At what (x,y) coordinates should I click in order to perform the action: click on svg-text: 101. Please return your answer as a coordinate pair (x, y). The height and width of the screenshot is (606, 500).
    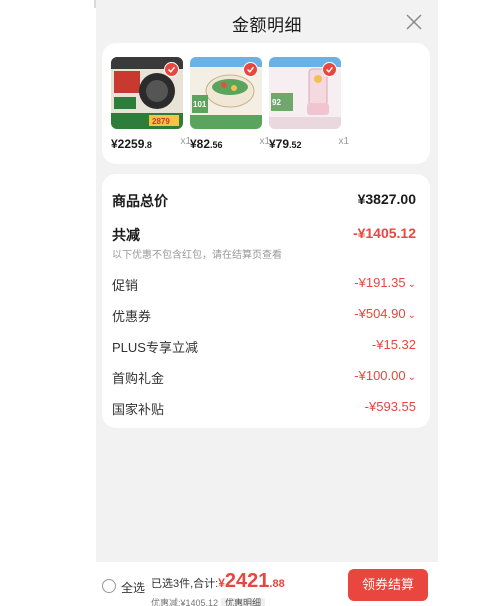
    Looking at the image, I should click on (200, 104).